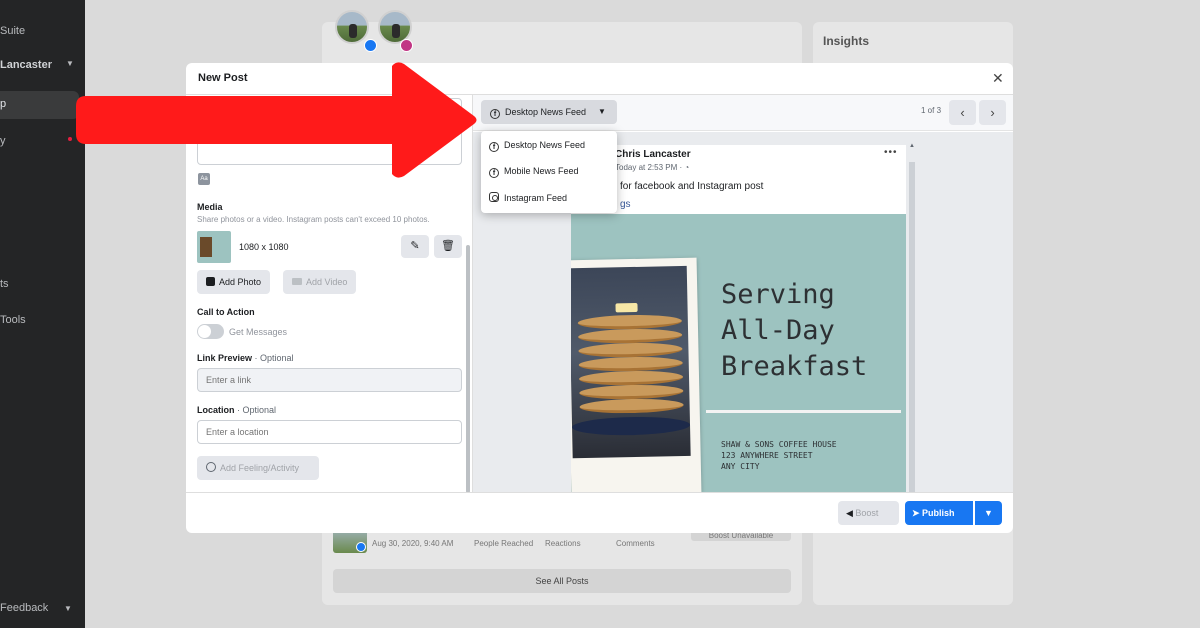 The image size is (1200, 628). What do you see at coordinates (998, 78) in the screenshot?
I see `close-icon: ✕` at bounding box center [998, 78].